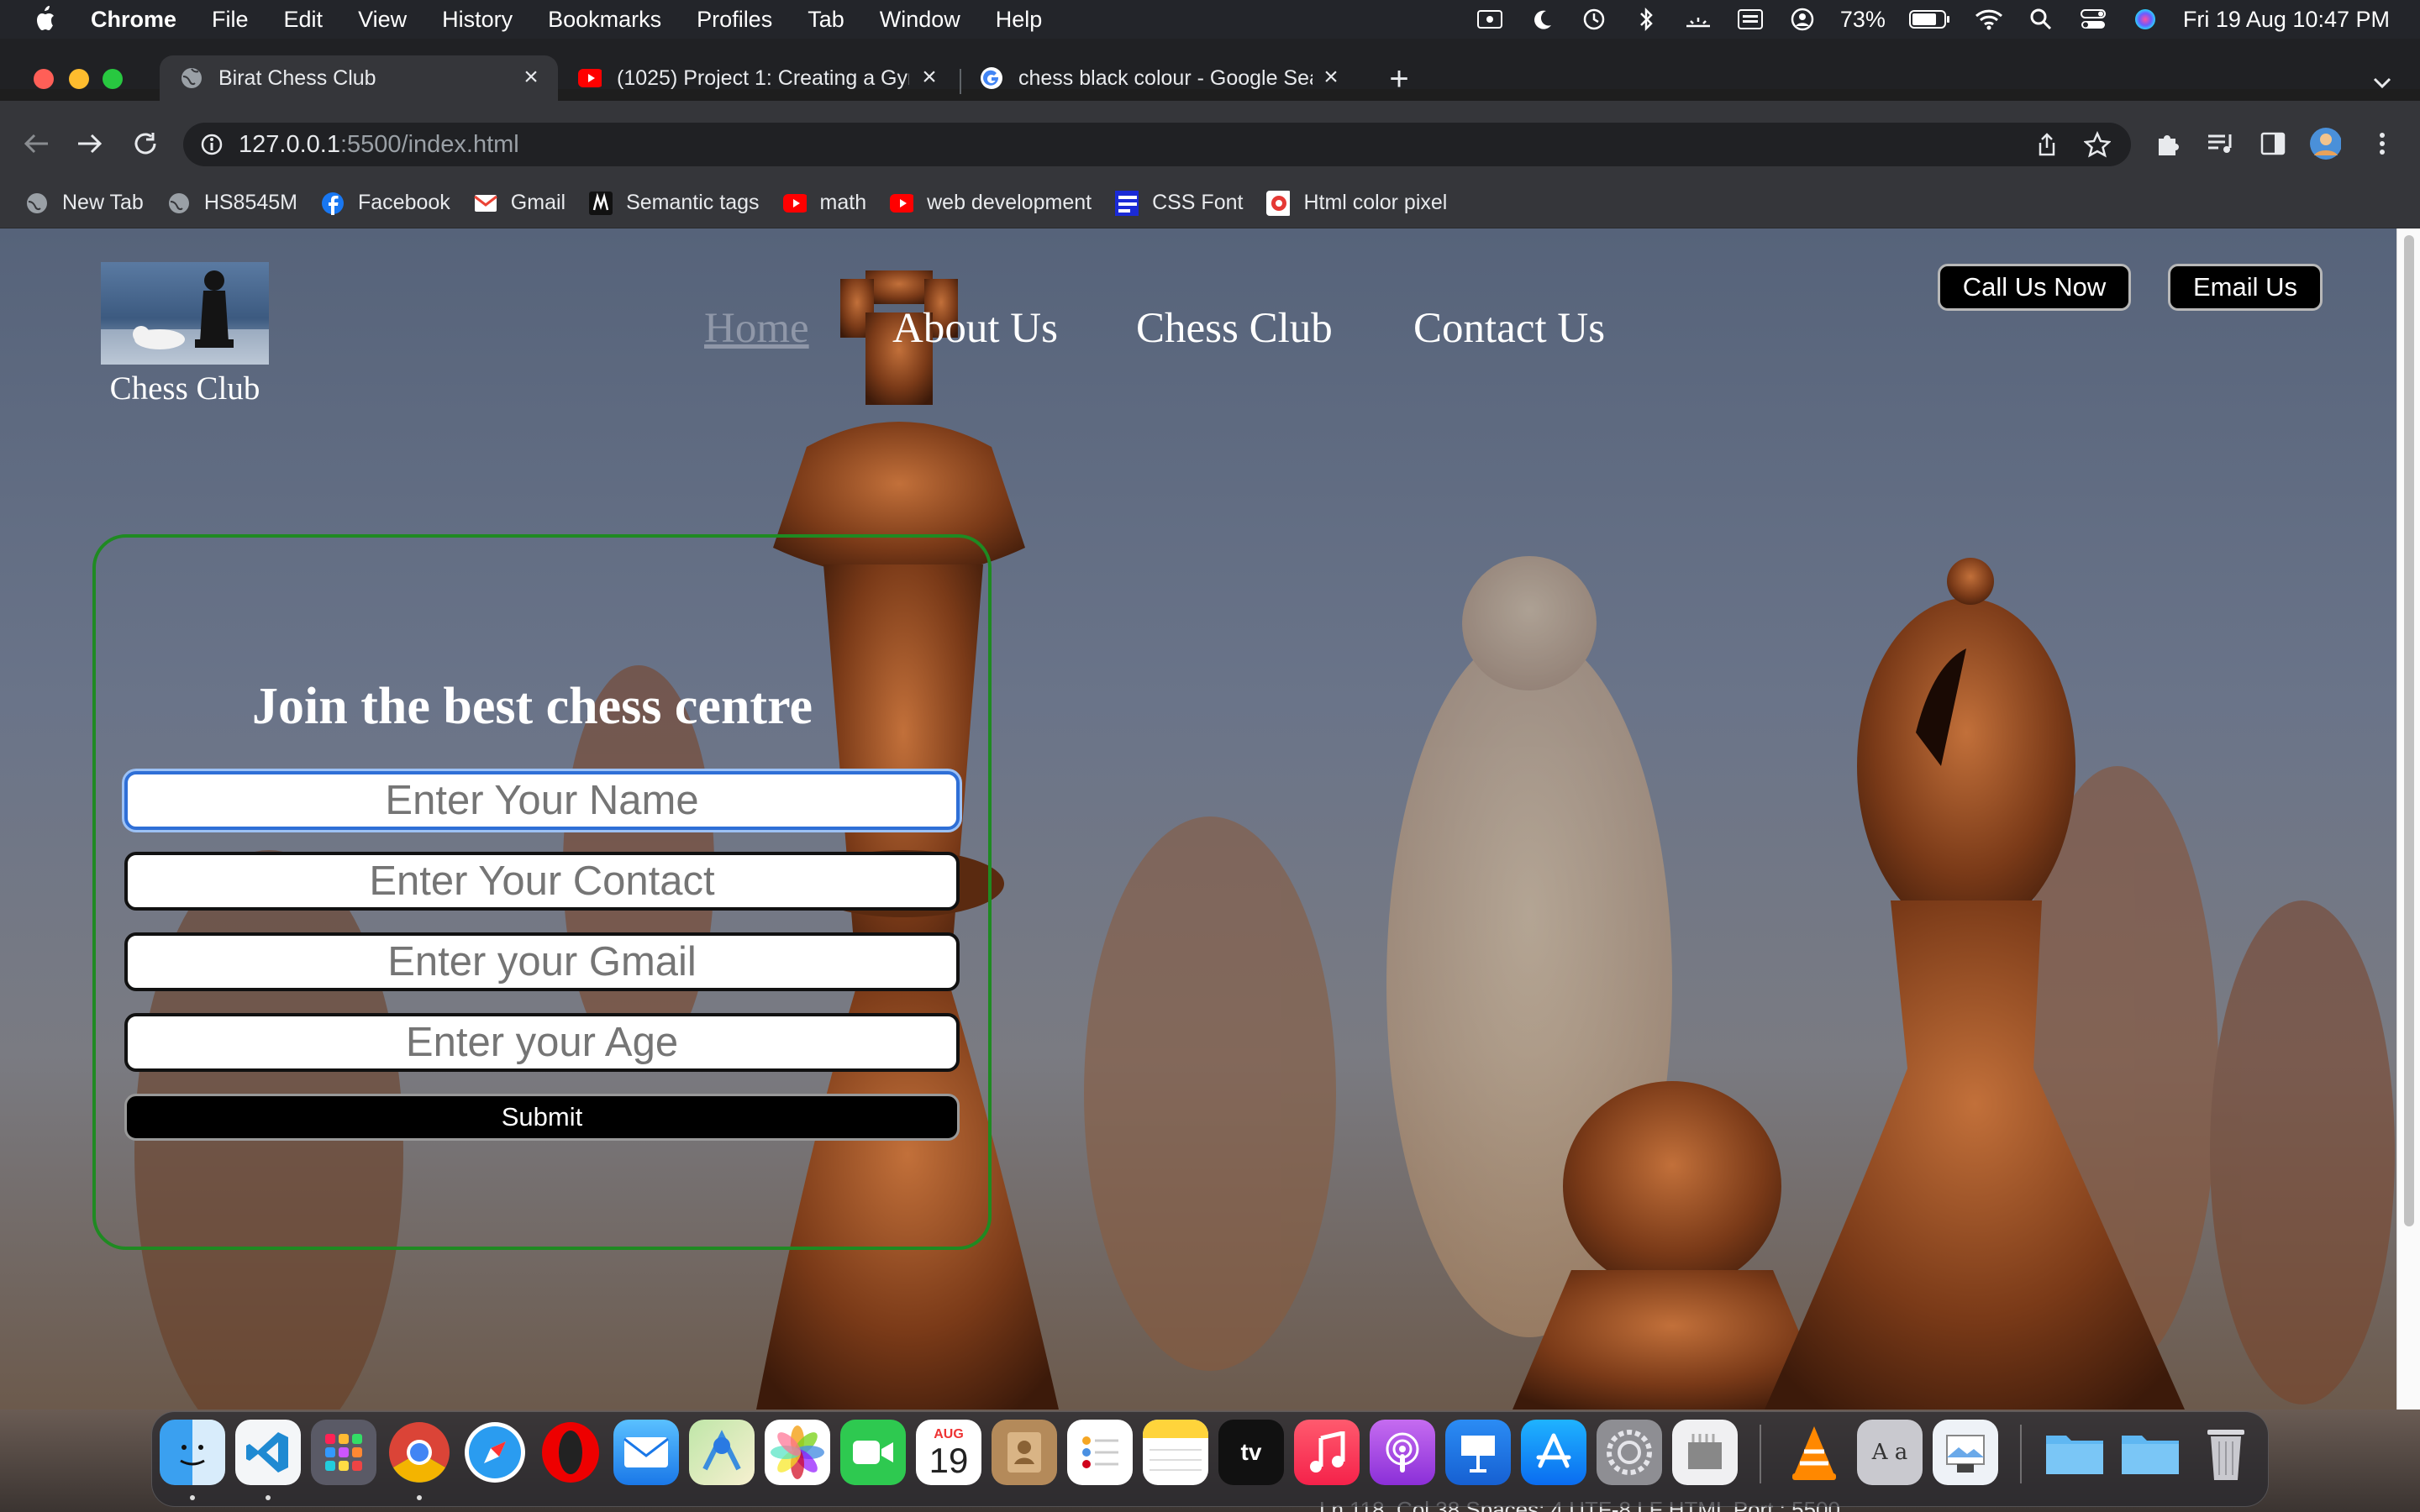 Image resolution: width=2420 pixels, height=1512 pixels. Describe the element at coordinates (1234, 328) in the screenshot. I see `nav-link-chess-club: Chess Club` at that location.